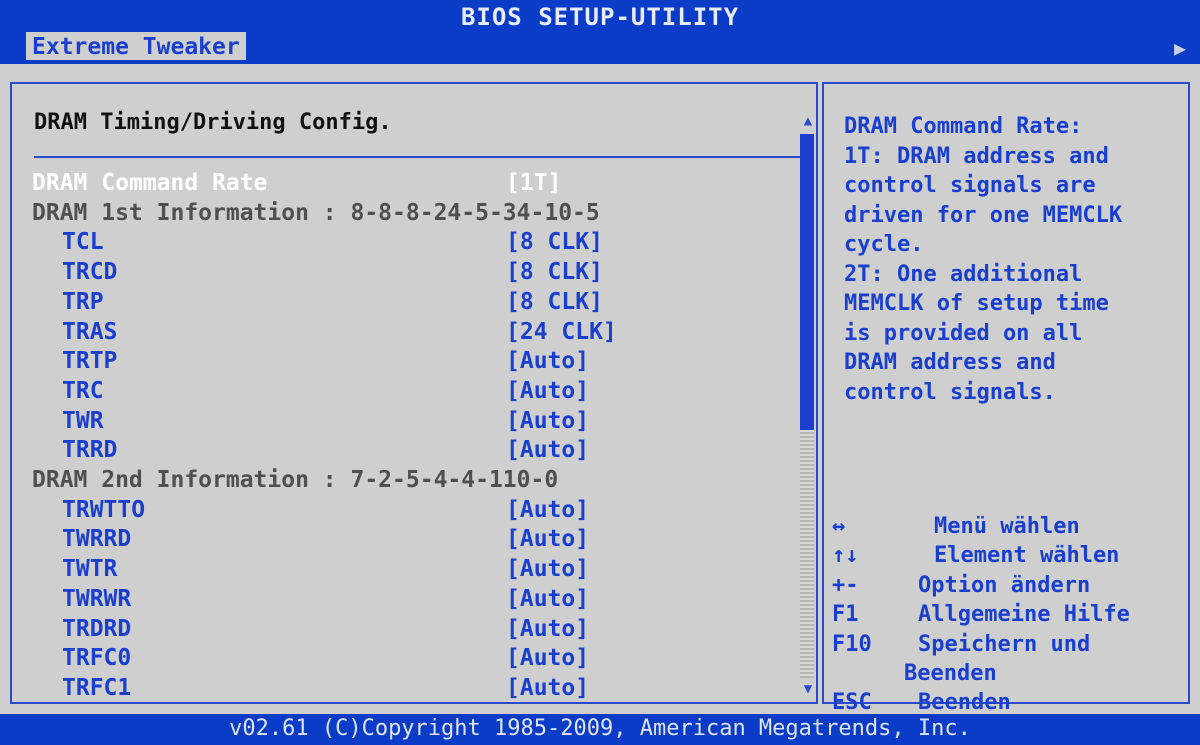 Image resolution: width=1200 pixels, height=745 pixels. Describe the element at coordinates (90, 361) in the screenshot. I see `setting-label: TRTP` at that location.